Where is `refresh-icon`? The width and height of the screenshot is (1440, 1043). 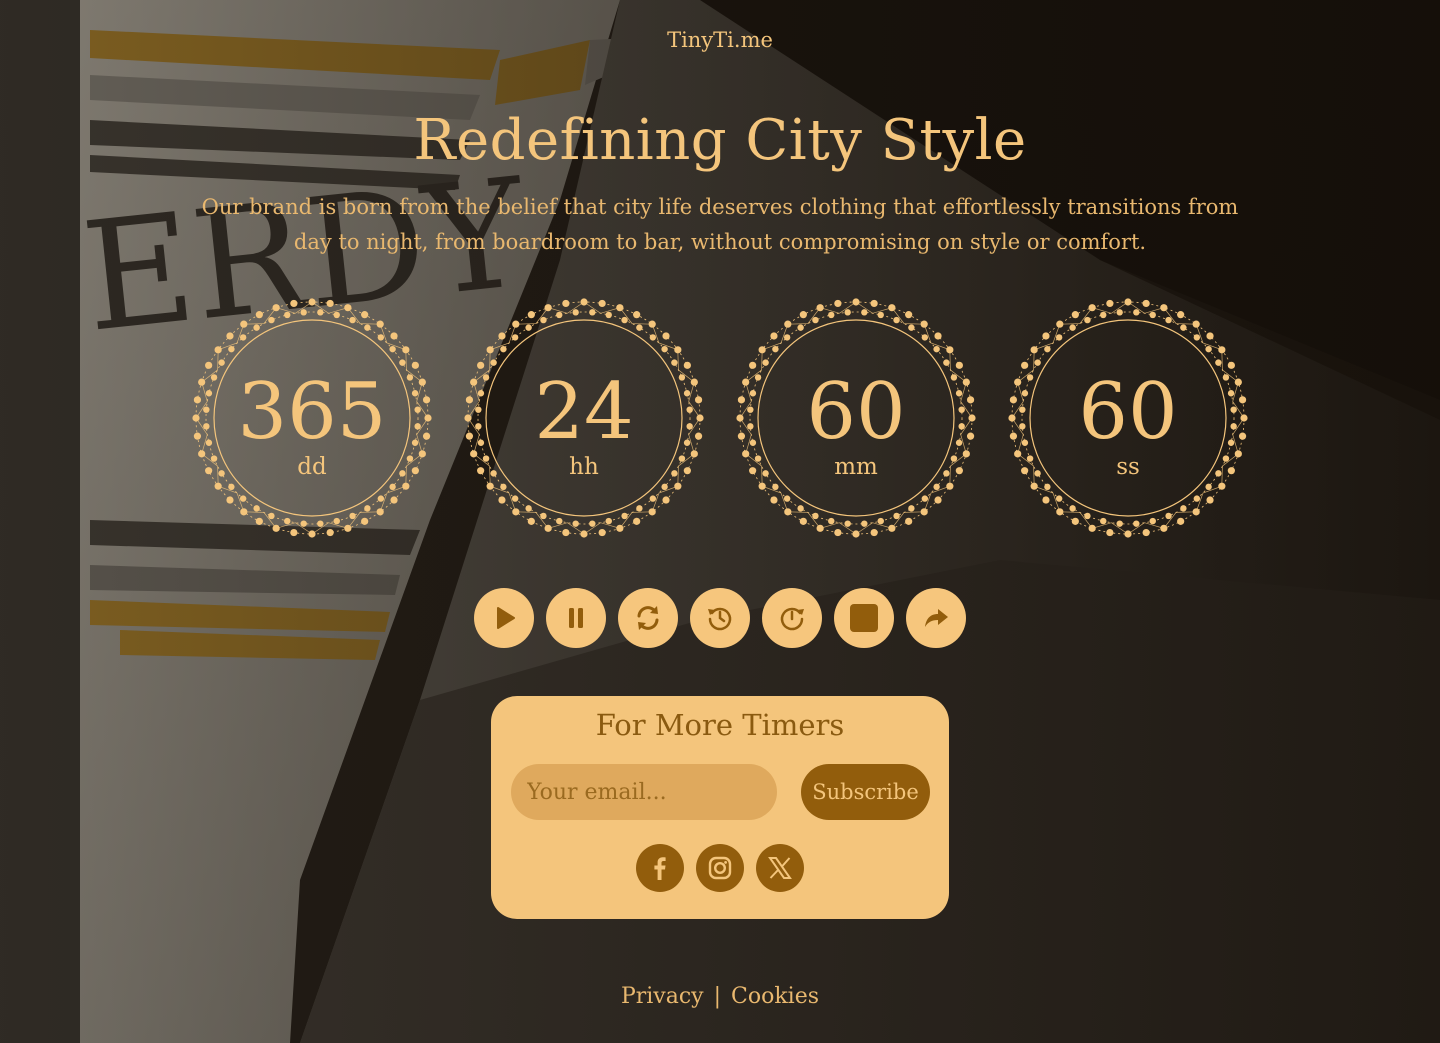
refresh-icon is located at coordinates (648, 618).